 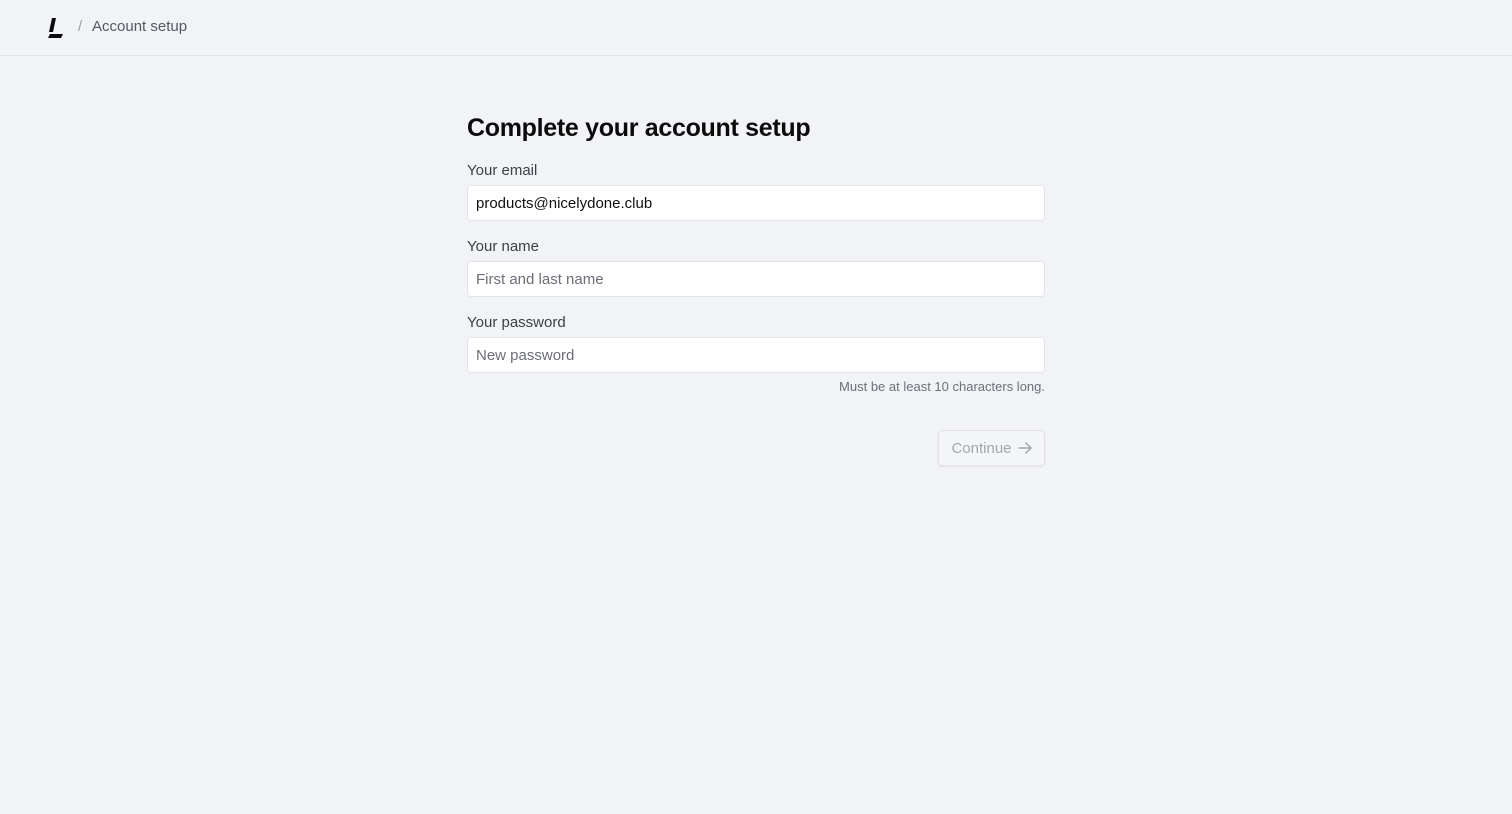 I want to click on password-label: Your password, so click(x=516, y=322).